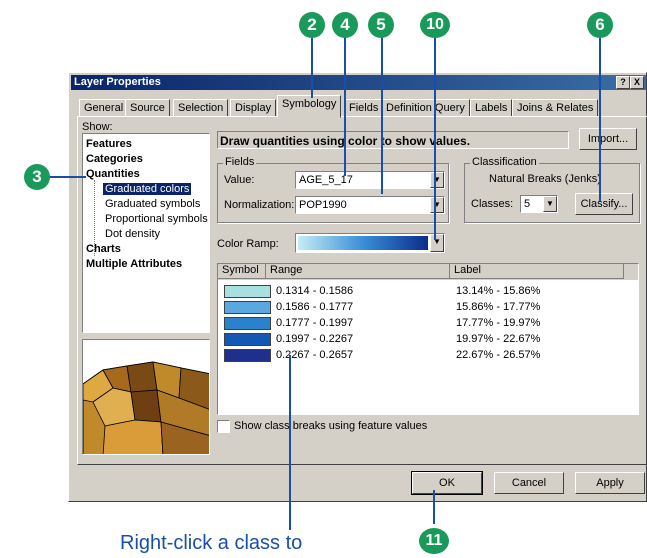 This screenshot has width=647, height=558. I want to click on tree-item-quantities: Quantities, so click(113, 174).